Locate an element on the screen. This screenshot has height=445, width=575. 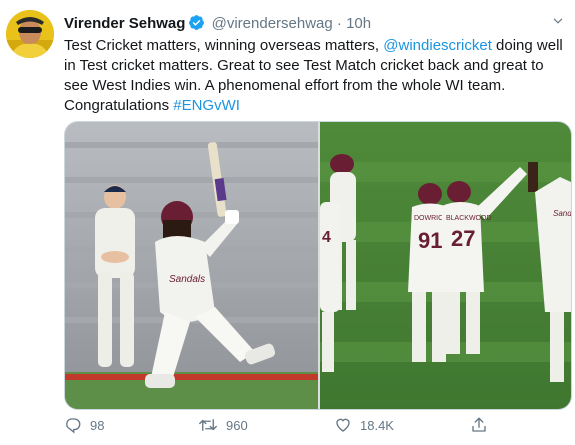
share-button is located at coordinates (479, 425).